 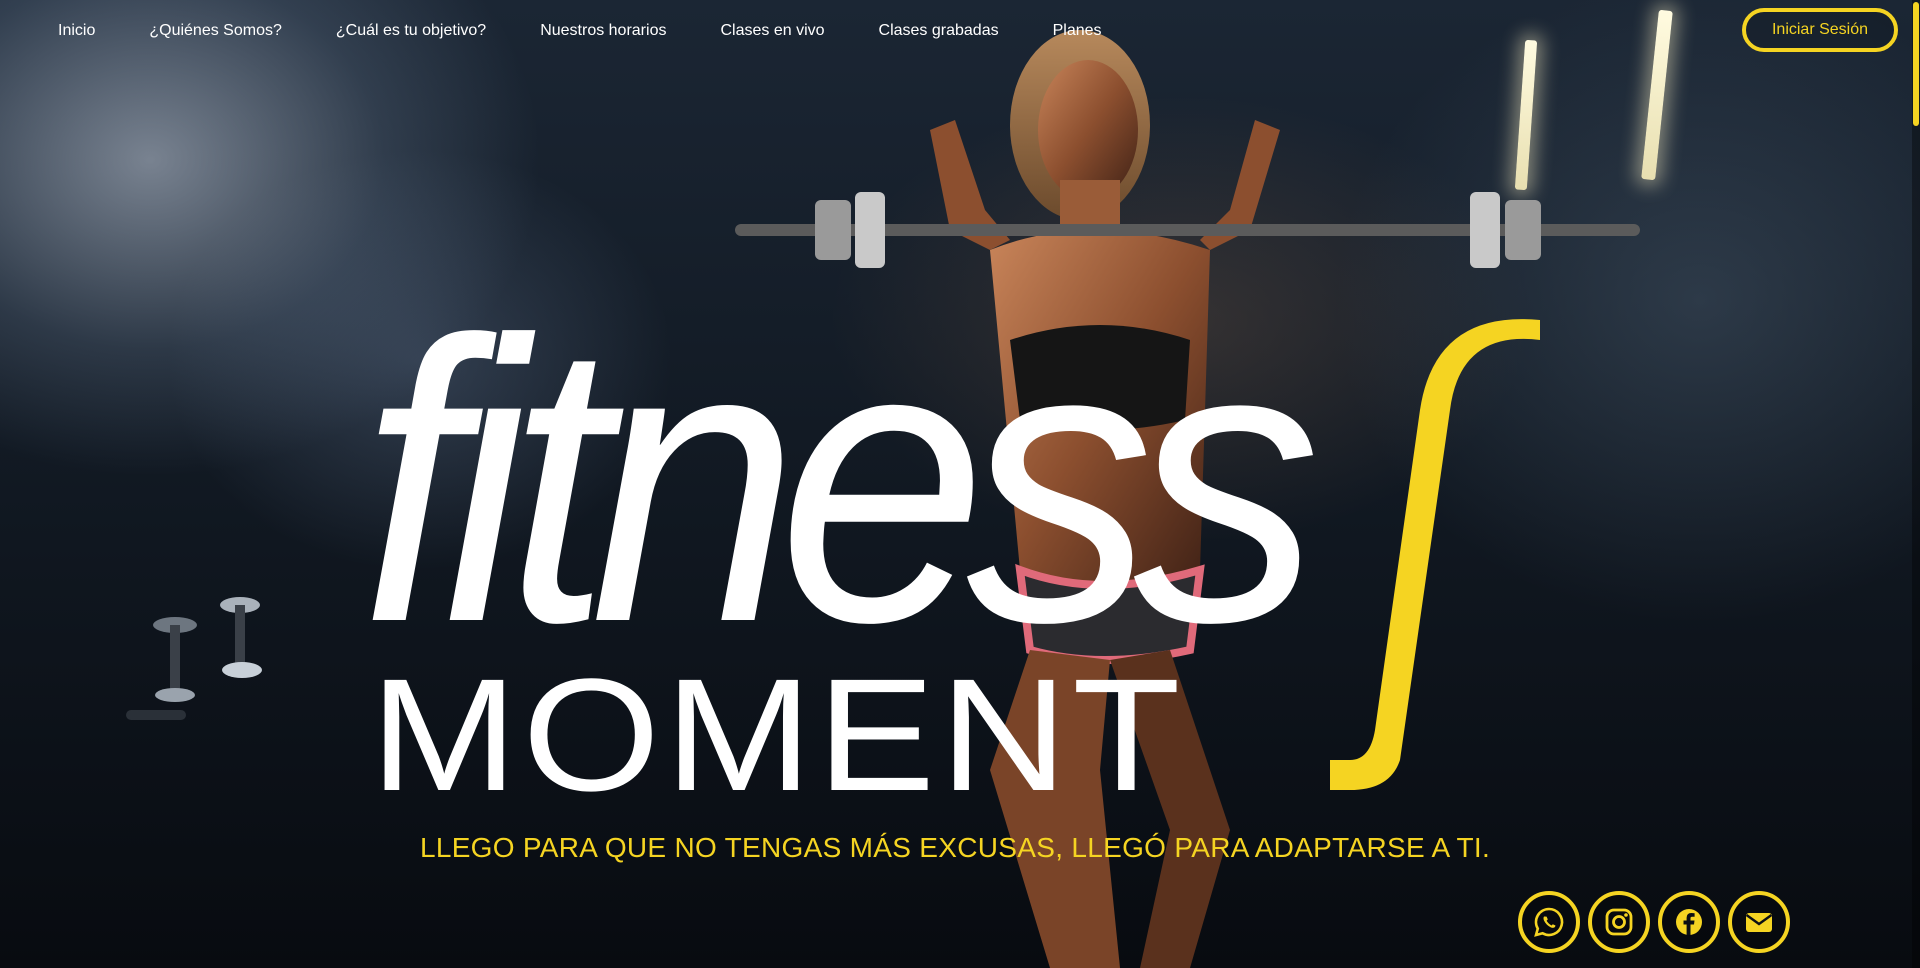 I want to click on nav-item-clases-en-vivo: Clases en vivo, so click(x=772, y=31).